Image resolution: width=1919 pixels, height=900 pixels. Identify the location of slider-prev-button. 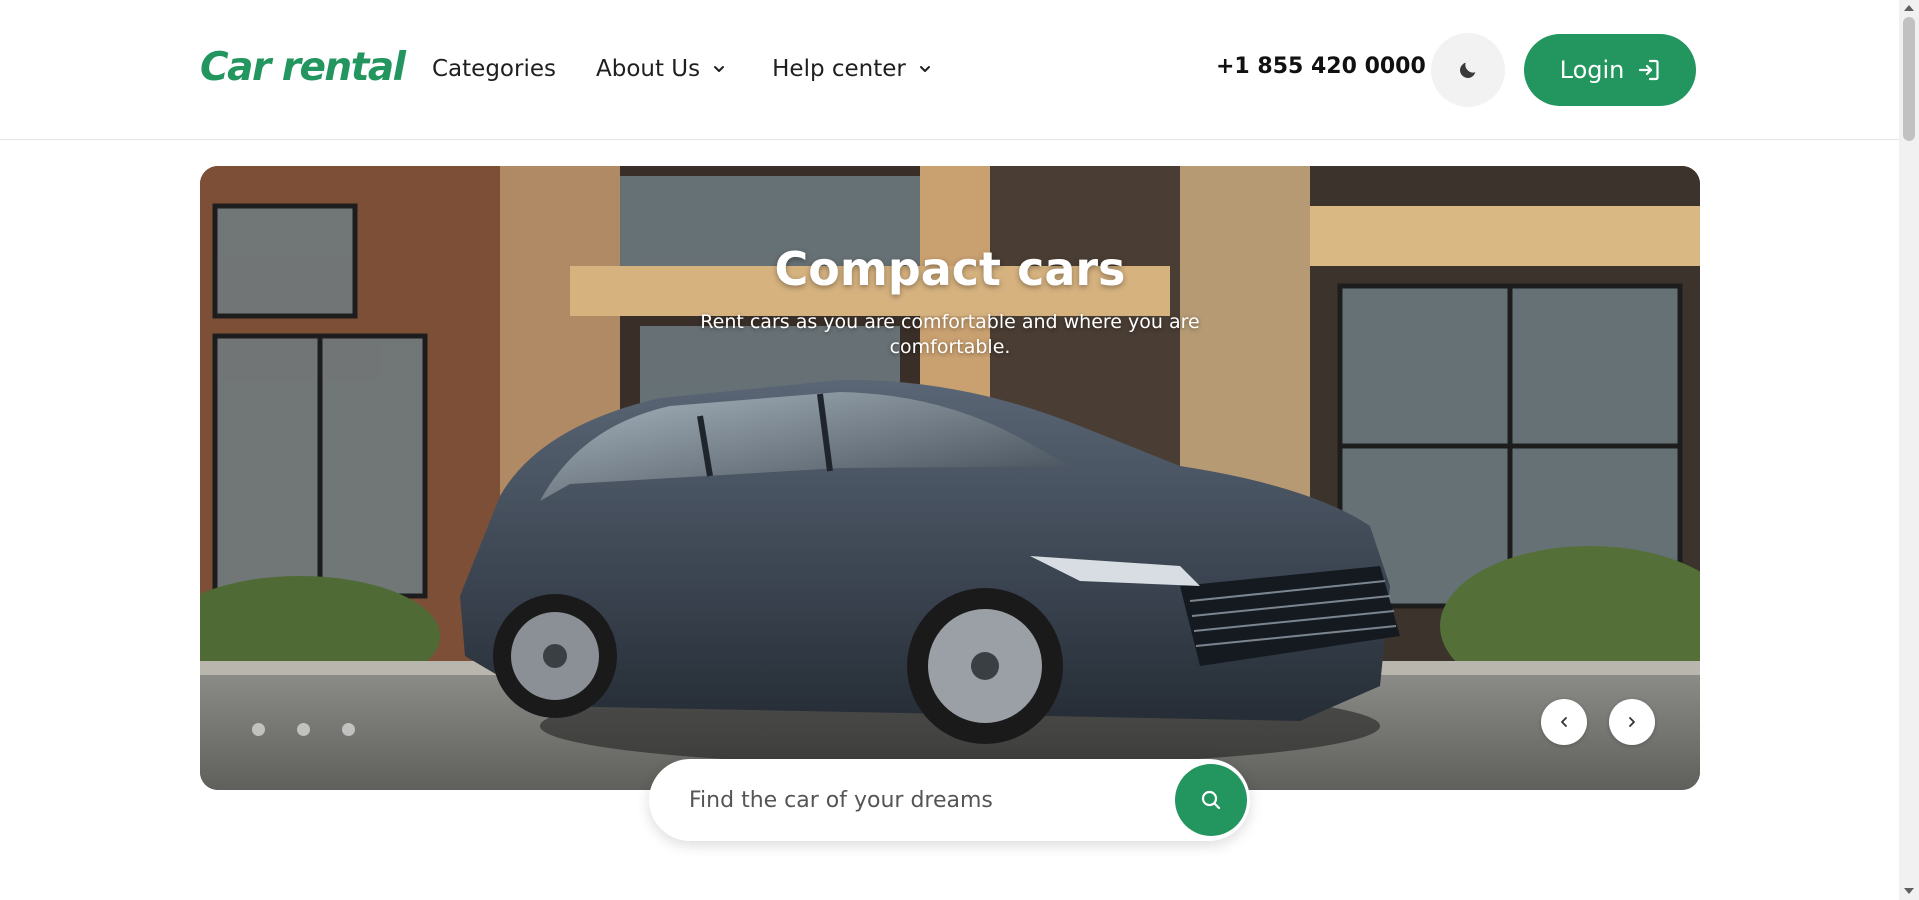
(1564, 722).